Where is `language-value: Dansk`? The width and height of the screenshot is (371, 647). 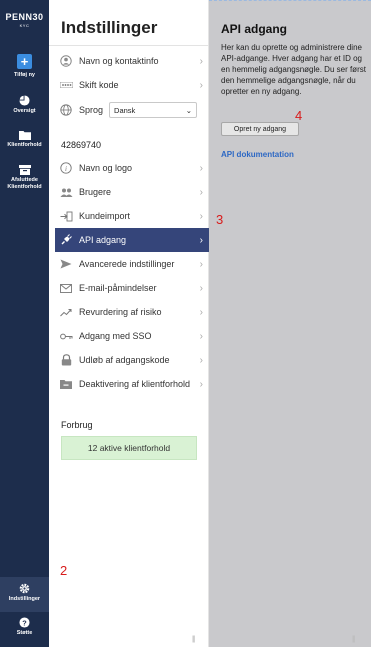 language-value: Dansk is located at coordinates (125, 110).